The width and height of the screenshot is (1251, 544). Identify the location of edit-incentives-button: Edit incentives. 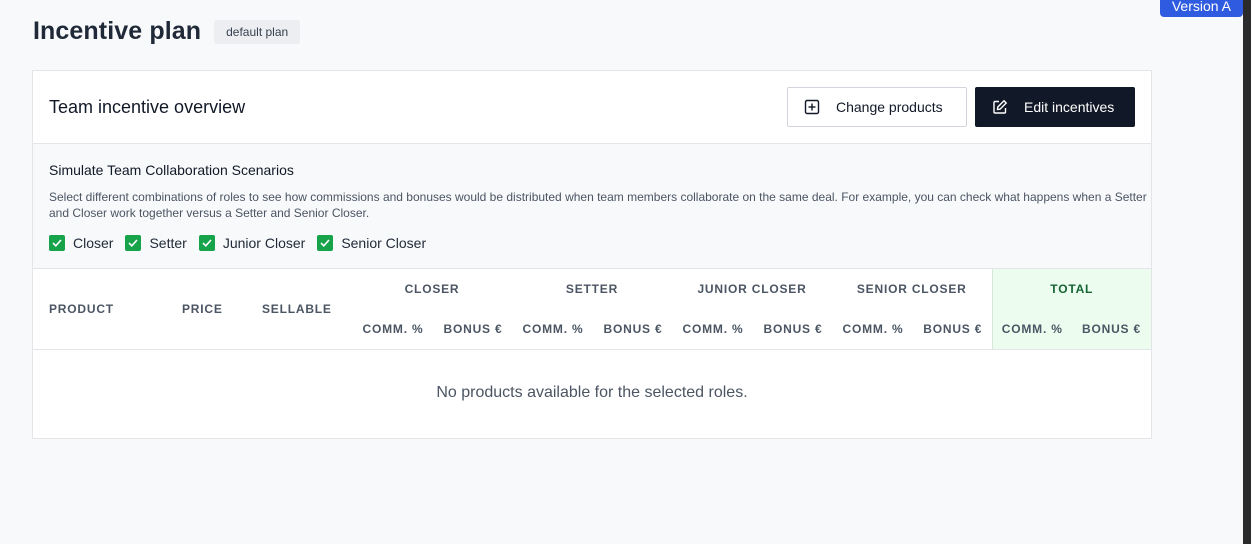
(1055, 107).